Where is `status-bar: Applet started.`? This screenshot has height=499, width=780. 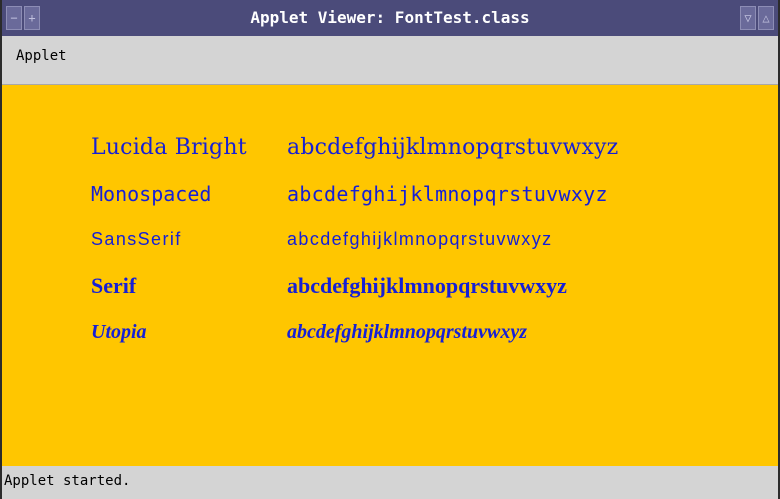
status-bar: Applet started. is located at coordinates (390, 482).